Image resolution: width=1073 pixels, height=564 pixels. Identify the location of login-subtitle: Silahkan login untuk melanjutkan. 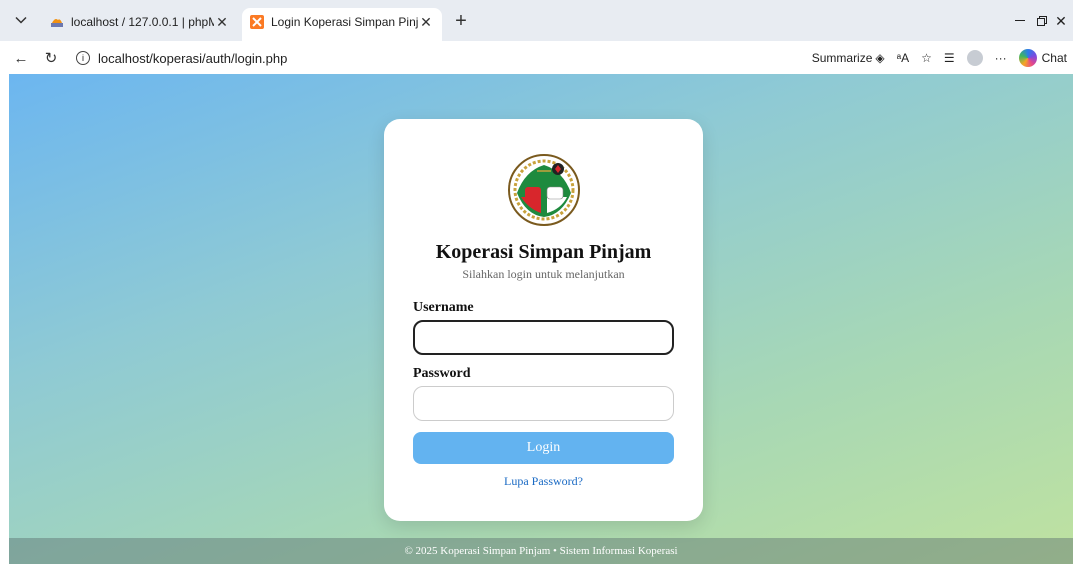
(543, 274).